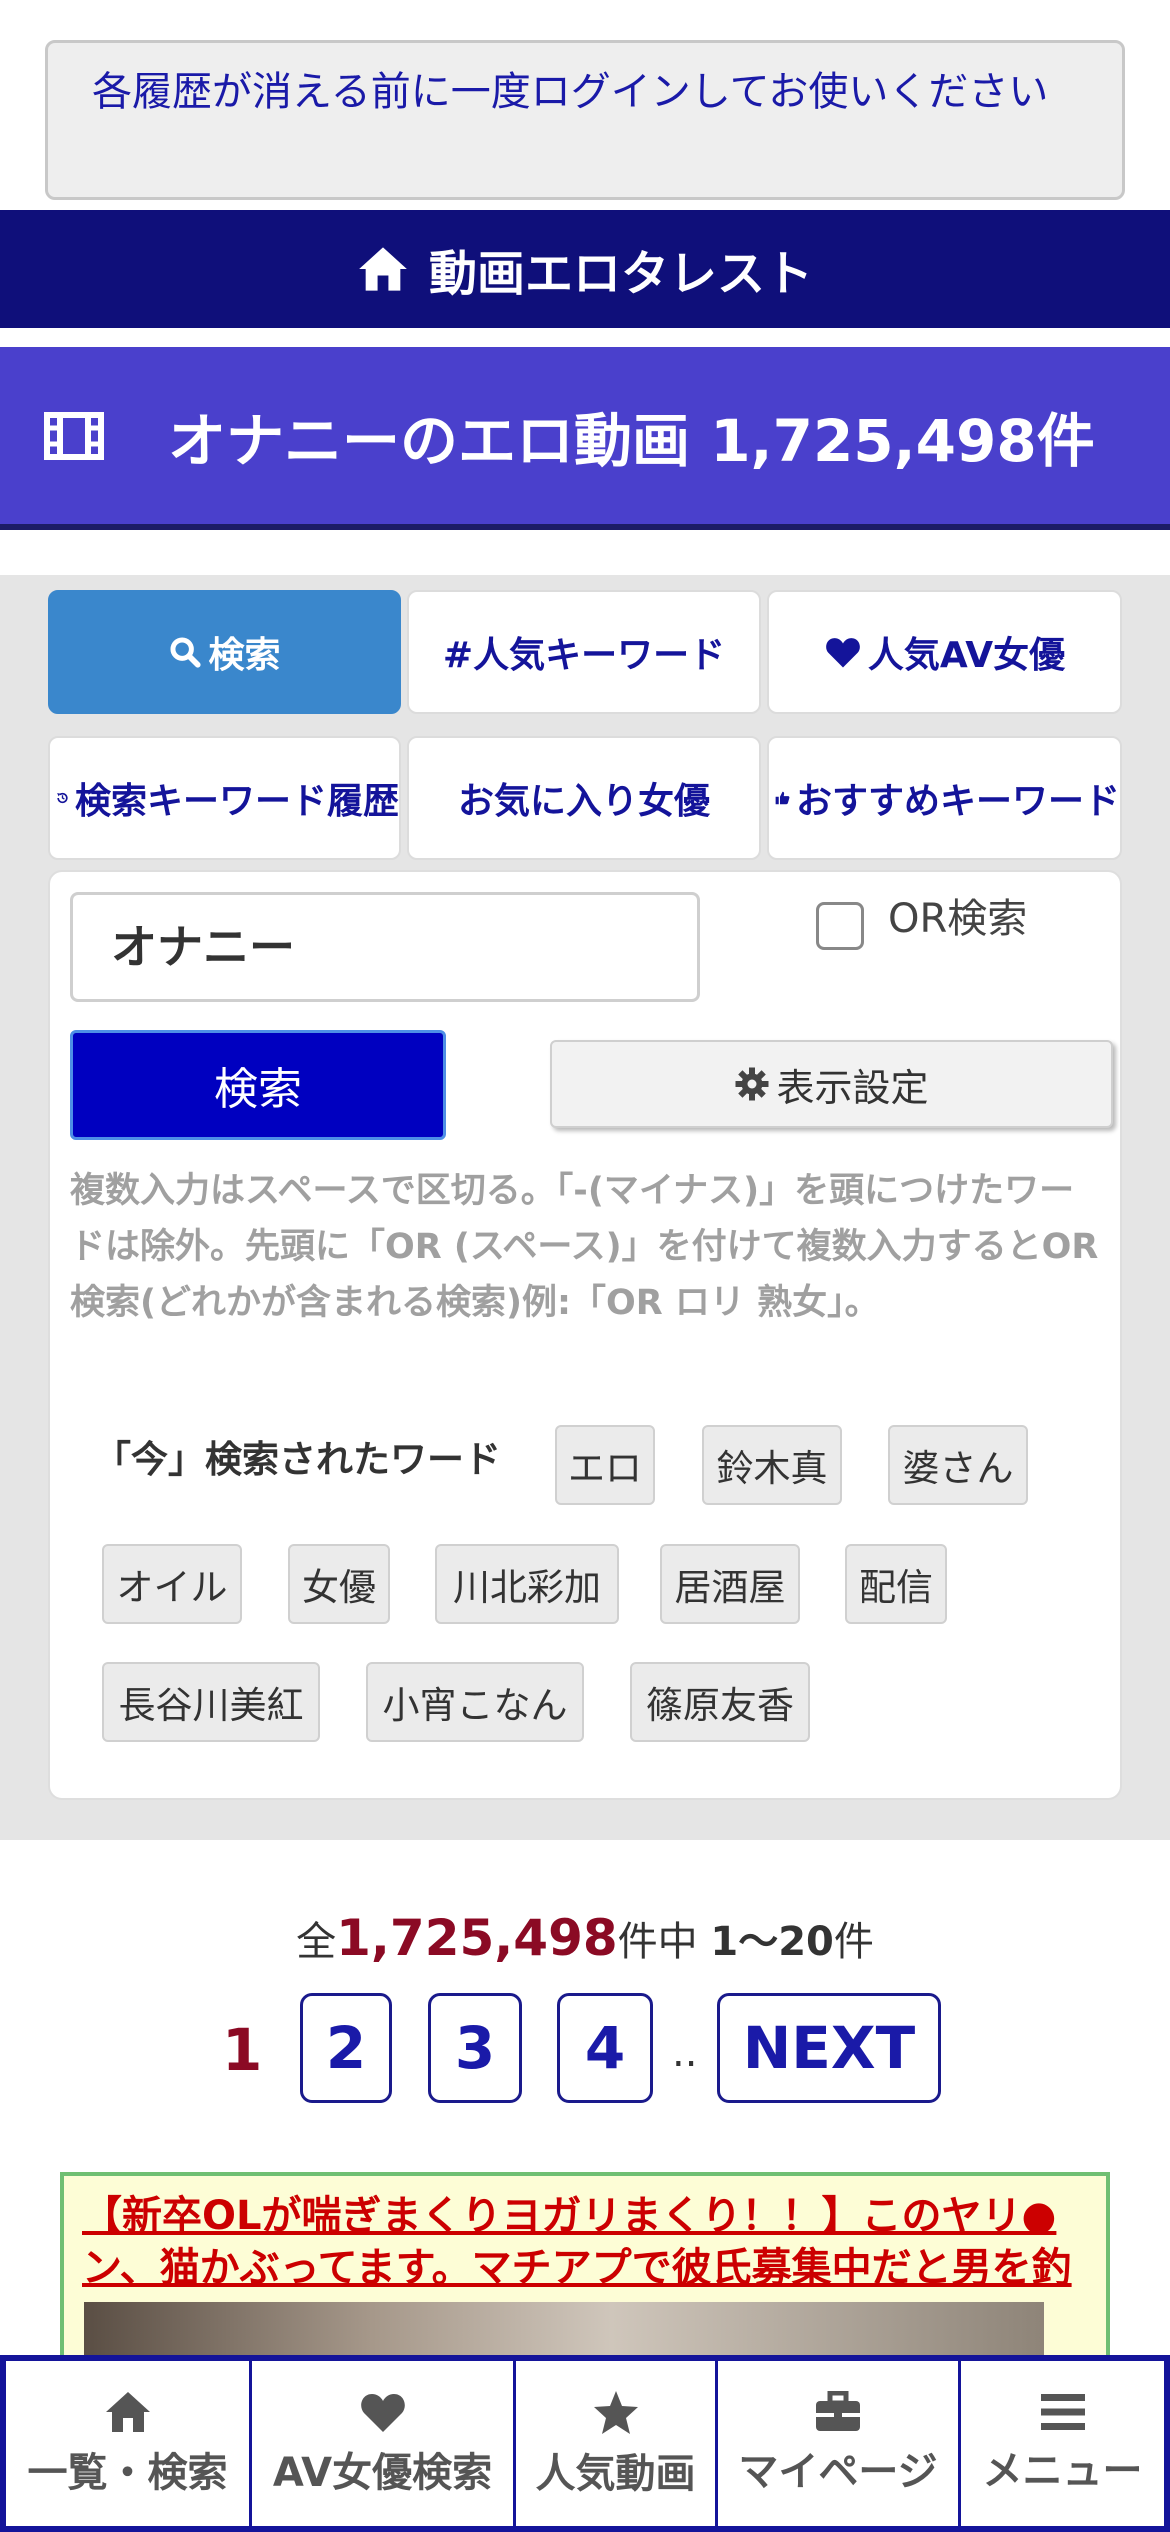  What do you see at coordinates (382, 2472) in the screenshot?
I see `nav-actress-search-label: AV女優検索` at bounding box center [382, 2472].